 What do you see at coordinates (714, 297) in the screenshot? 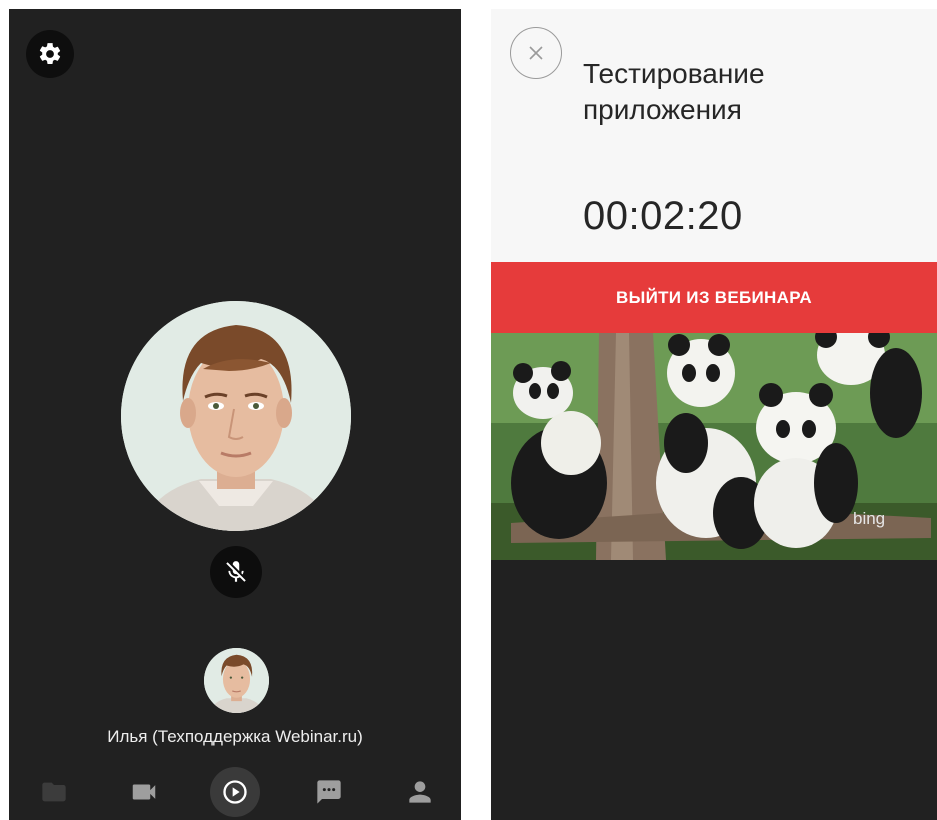
I see `leave-webinar-button: ВЫЙТИ ИЗ ВЕБИНАРА` at bounding box center [714, 297].